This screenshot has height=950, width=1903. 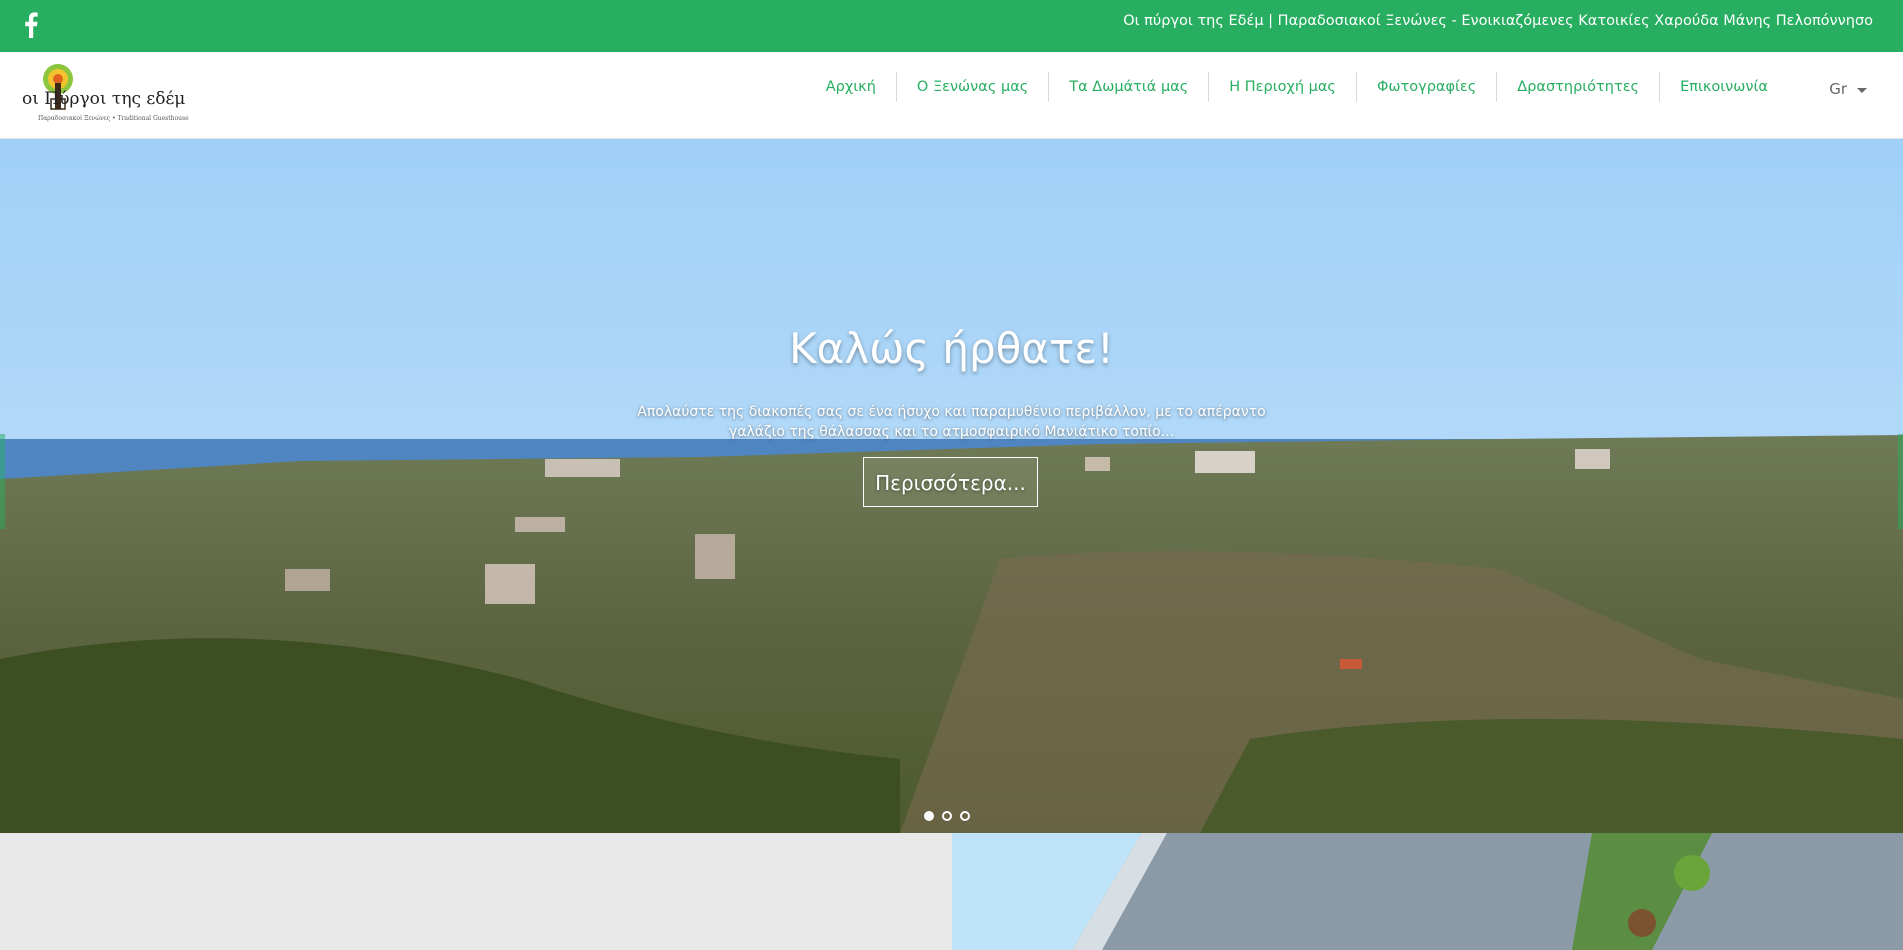 I want to click on language-selector: Gr, so click(x=1848, y=89).